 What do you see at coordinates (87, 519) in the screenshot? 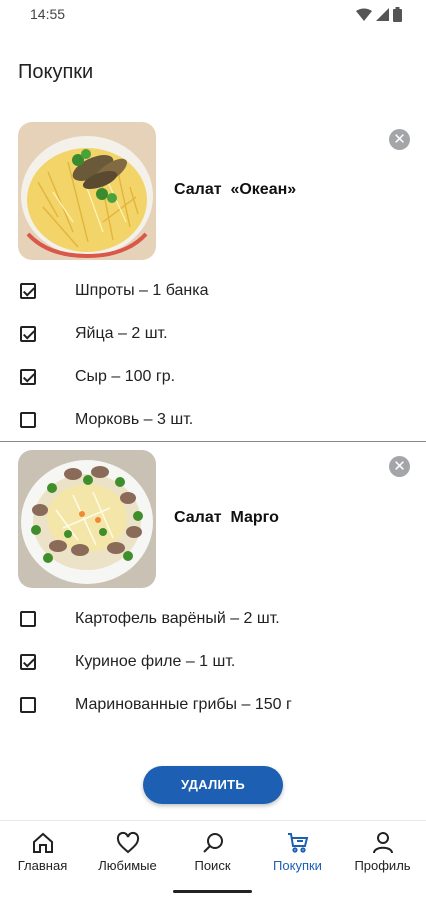
I see `recipe-image-margo` at bounding box center [87, 519].